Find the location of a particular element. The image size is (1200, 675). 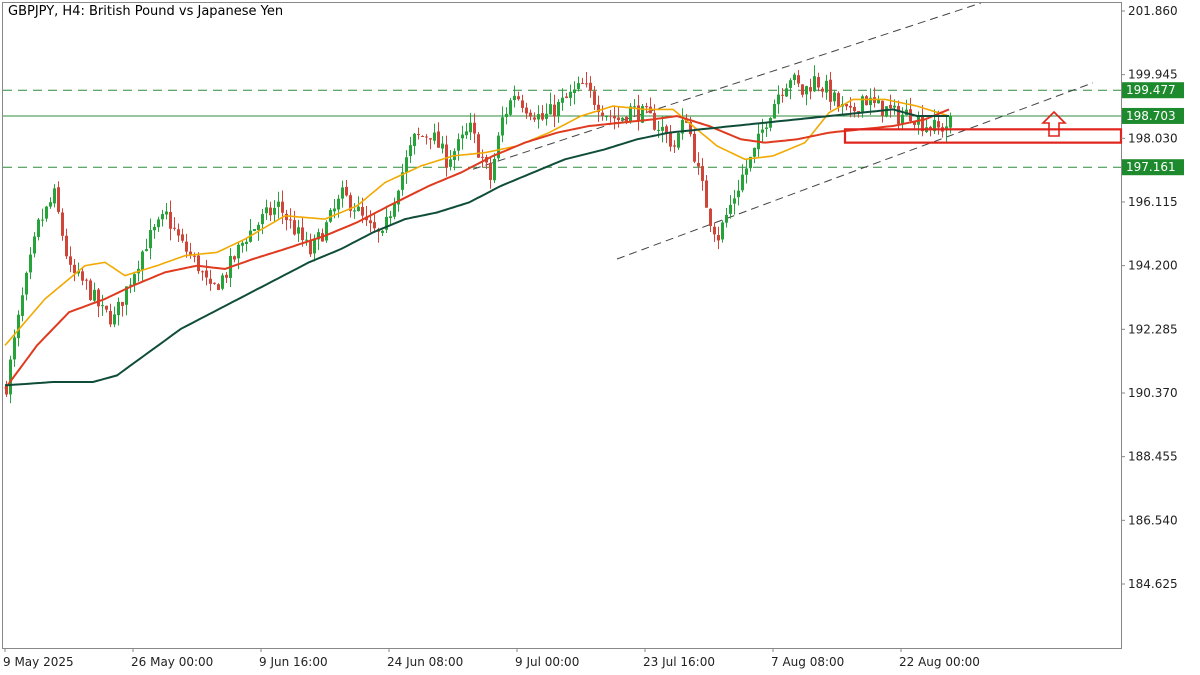

y-tick-label: 201.860 is located at coordinates (1153, 11).